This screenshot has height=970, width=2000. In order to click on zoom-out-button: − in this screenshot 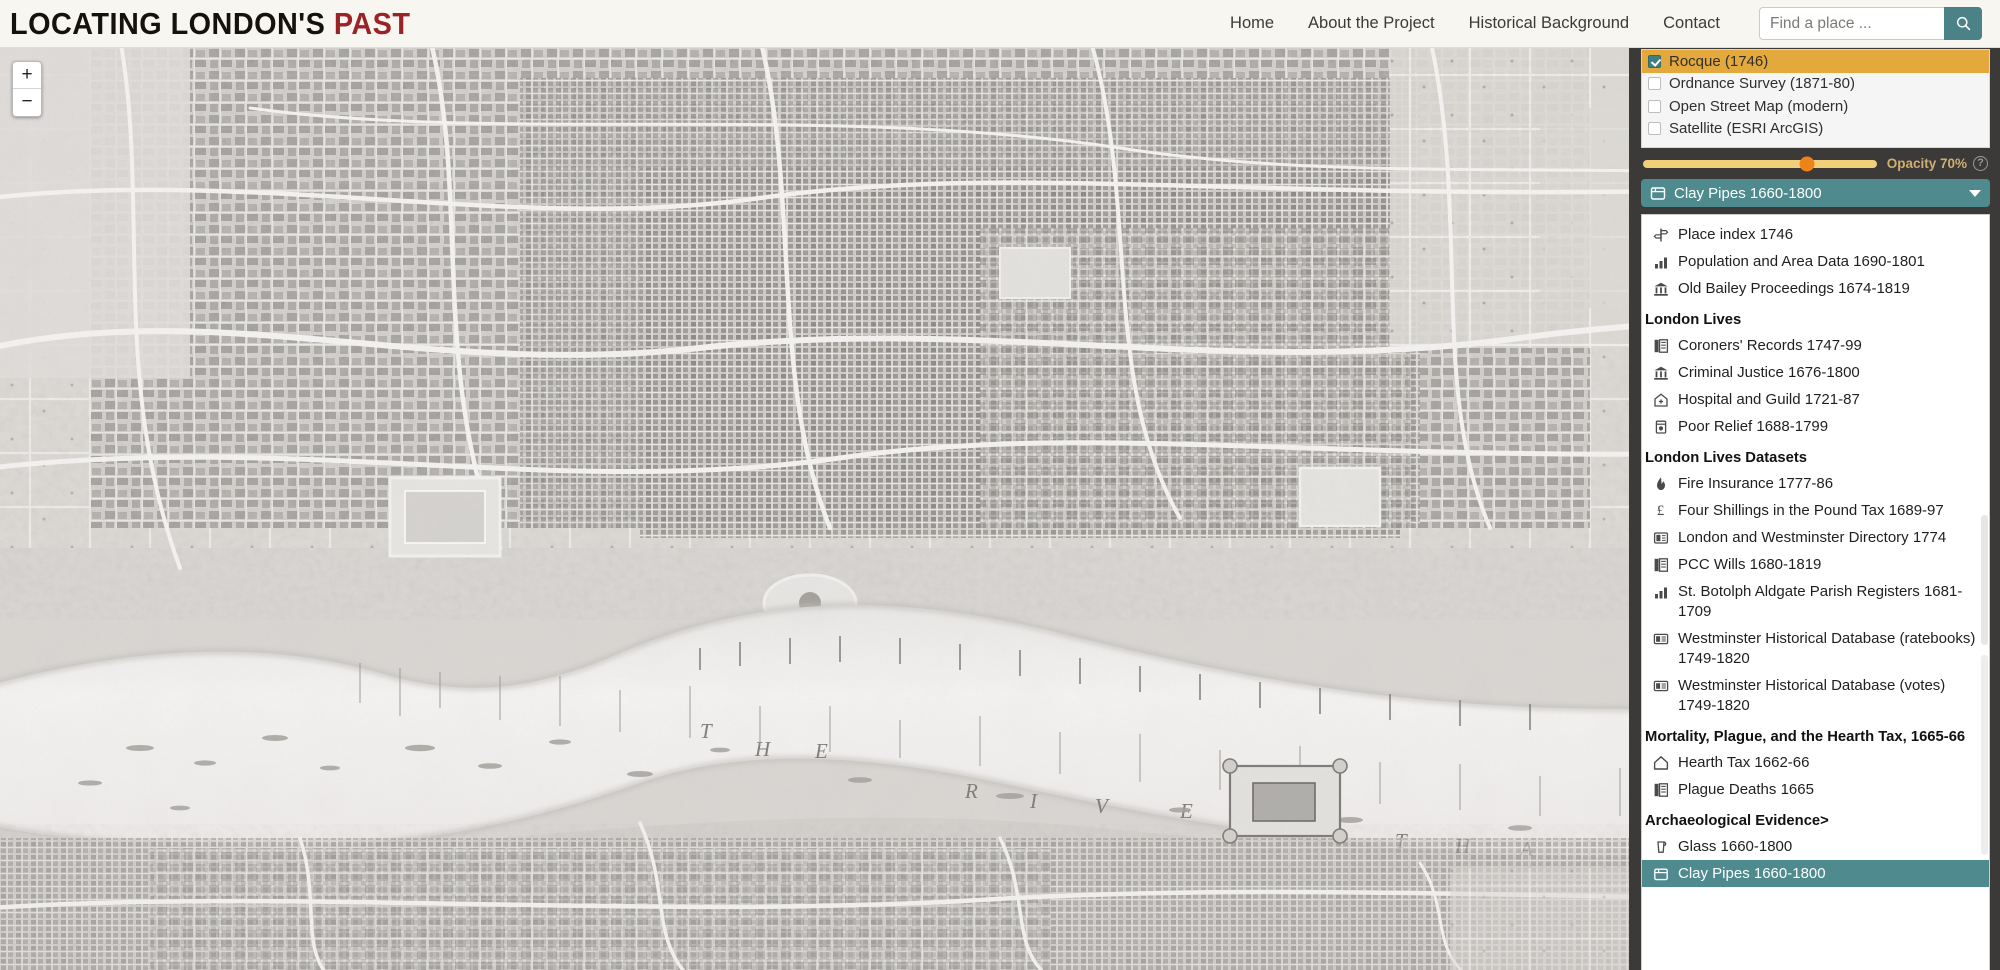, I will do `click(27, 102)`.